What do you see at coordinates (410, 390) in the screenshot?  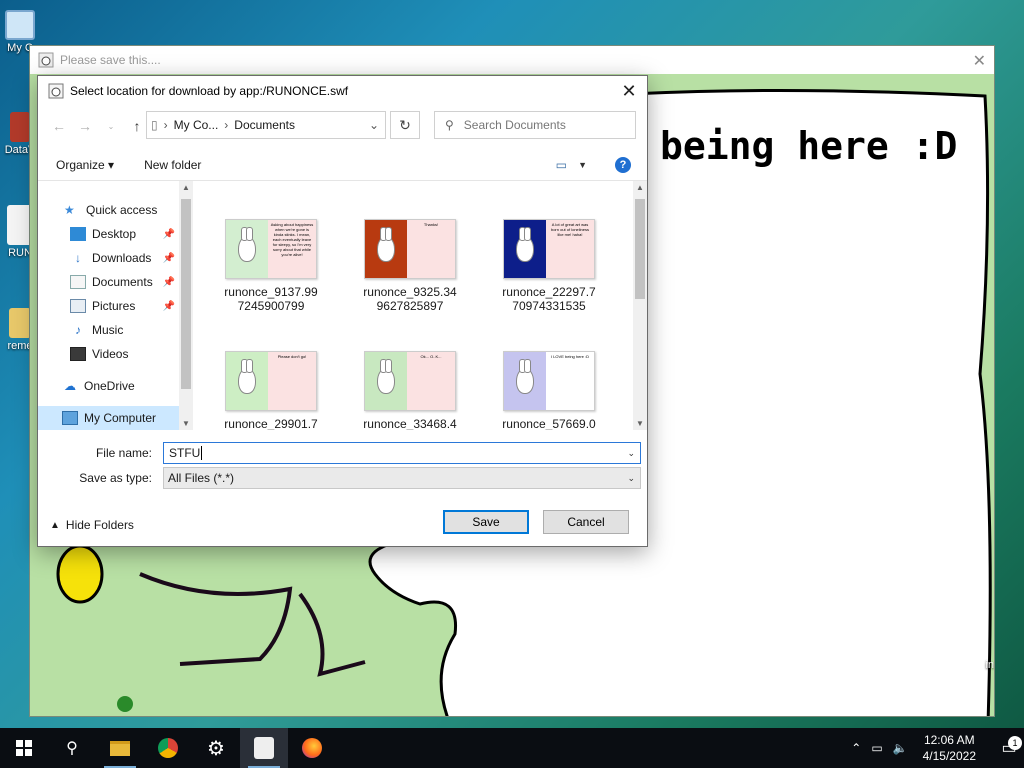 I see `file-item: Ok... O..K... runonce_33468.4` at bounding box center [410, 390].